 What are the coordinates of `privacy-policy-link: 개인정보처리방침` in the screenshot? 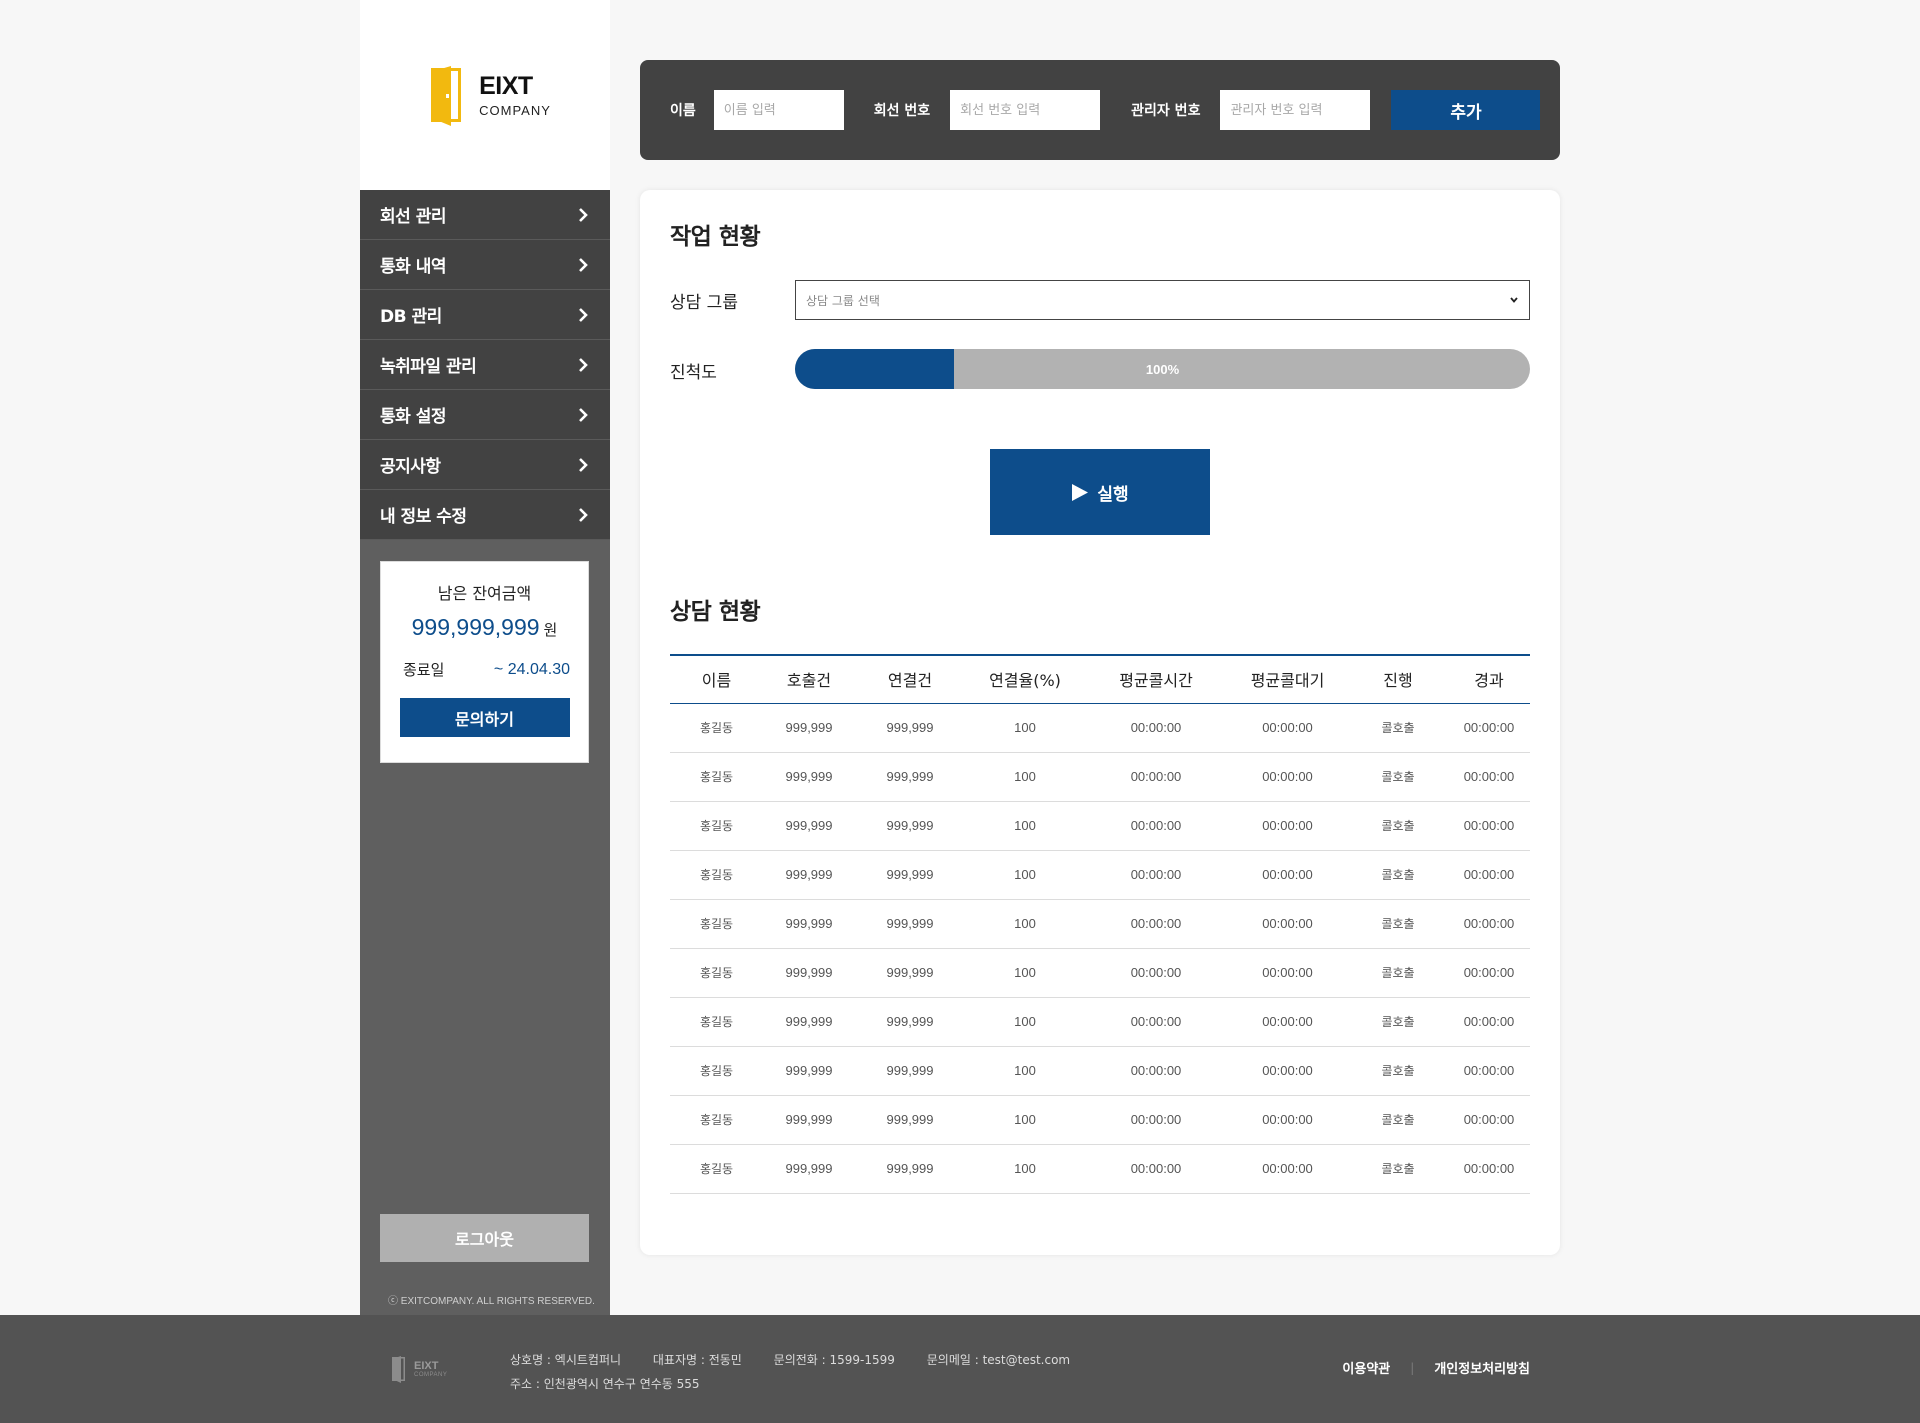 It's located at (1482, 1367).